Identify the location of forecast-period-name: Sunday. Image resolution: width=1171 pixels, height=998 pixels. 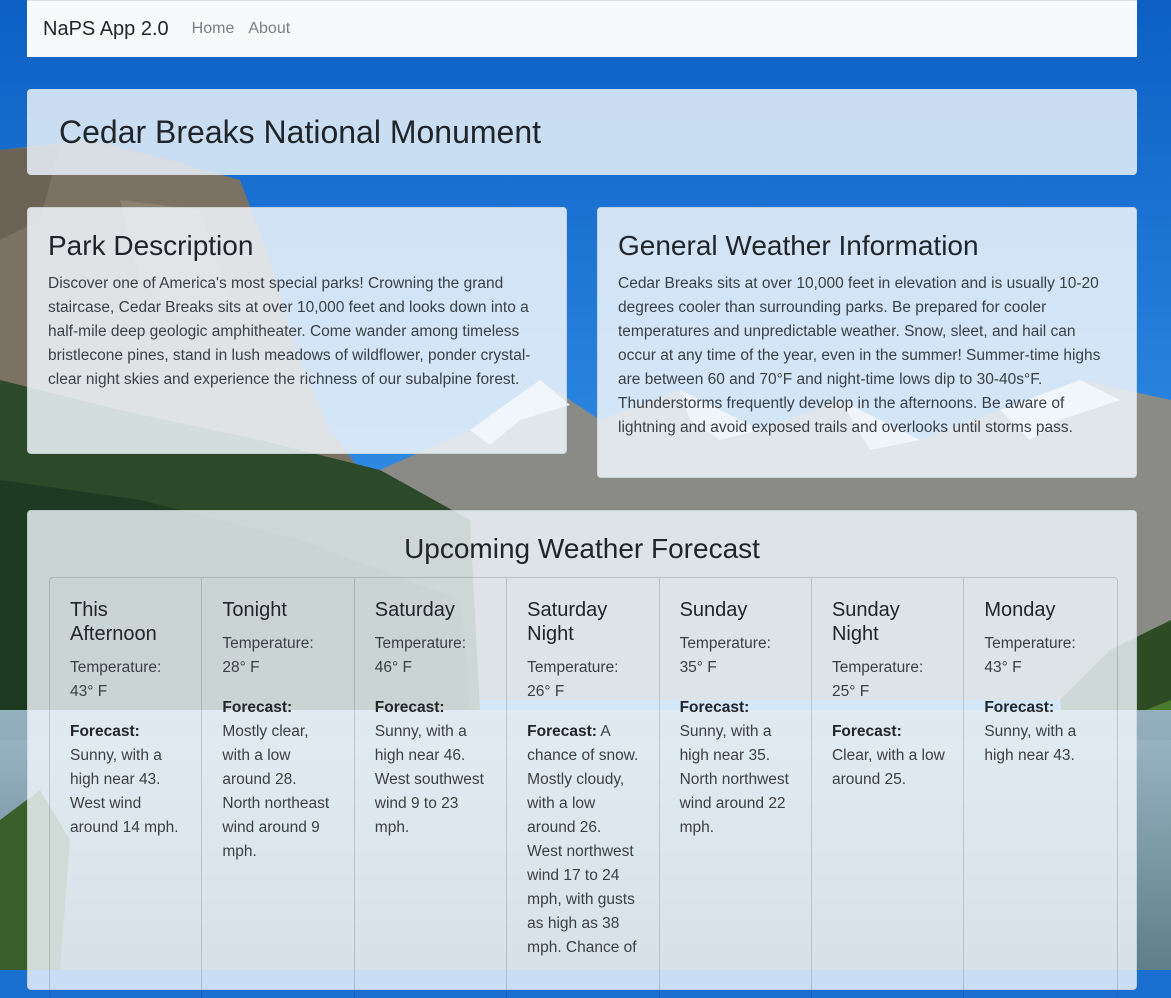
(713, 610).